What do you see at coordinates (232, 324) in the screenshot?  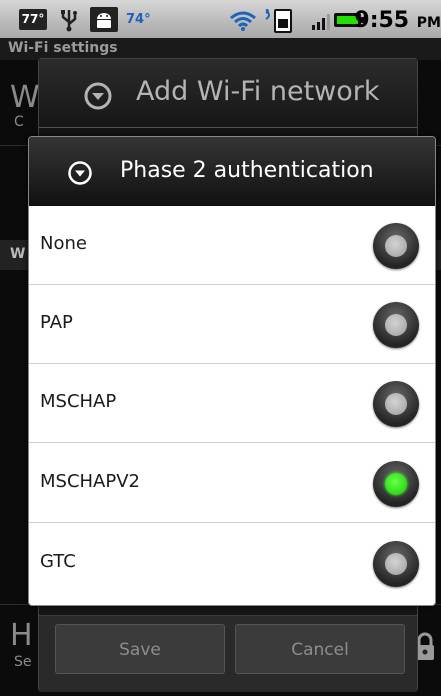 I see `option-pap: PAP` at bounding box center [232, 324].